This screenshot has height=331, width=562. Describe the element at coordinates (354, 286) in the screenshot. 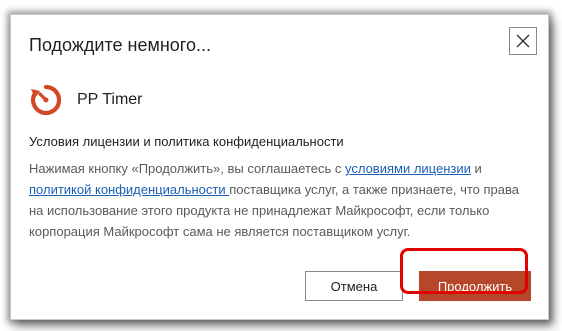

I see `cancel-button: Отмена` at that location.